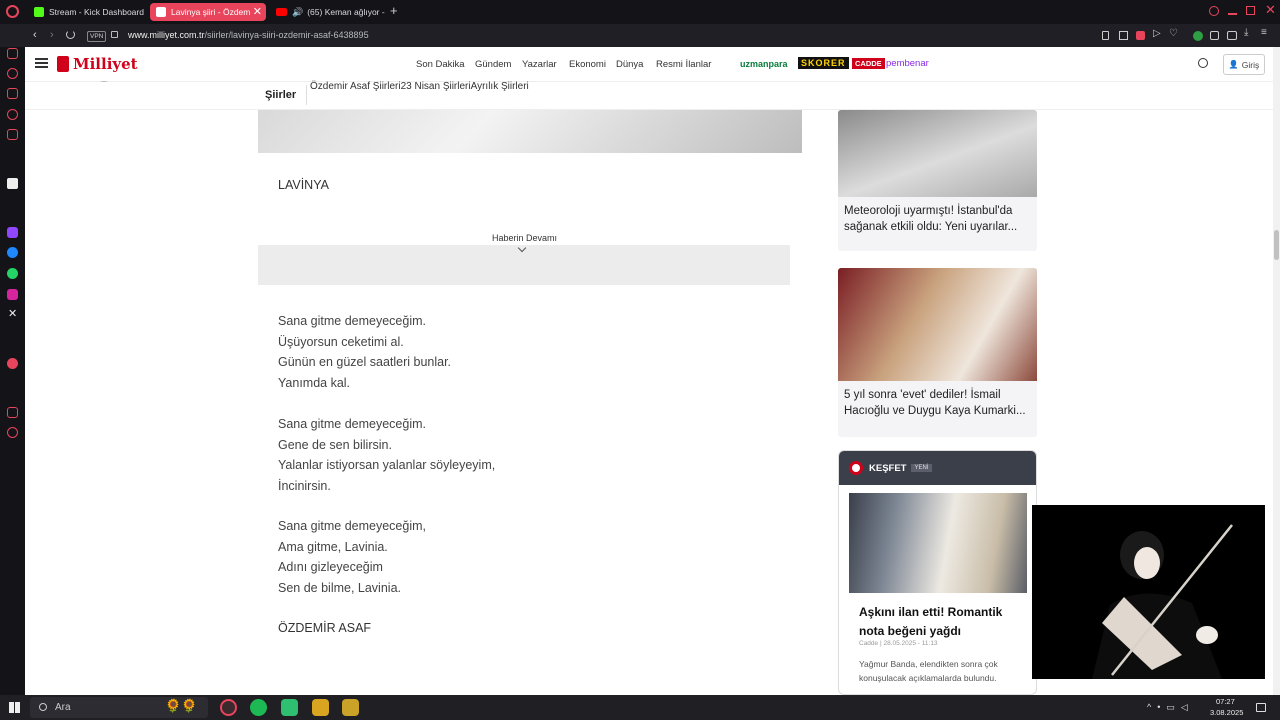  Describe the element at coordinates (868, 63) in the screenshot. I see `partner-cadde: CADDE` at that location.